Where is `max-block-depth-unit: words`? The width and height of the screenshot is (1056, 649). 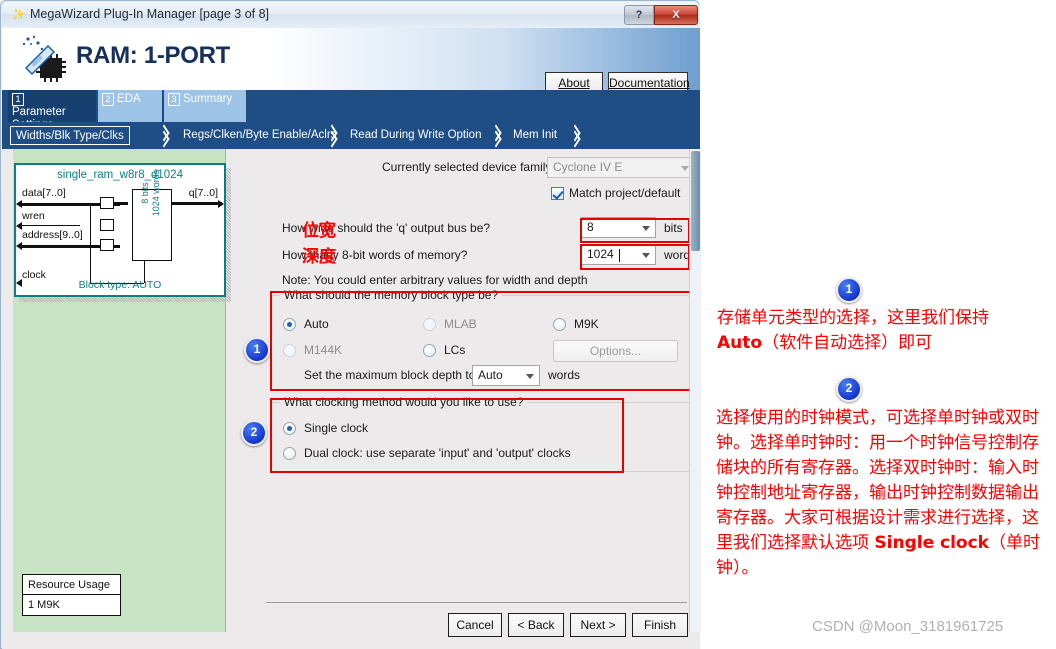 max-block-depth-unit: words is located at coordinates (564, 375).